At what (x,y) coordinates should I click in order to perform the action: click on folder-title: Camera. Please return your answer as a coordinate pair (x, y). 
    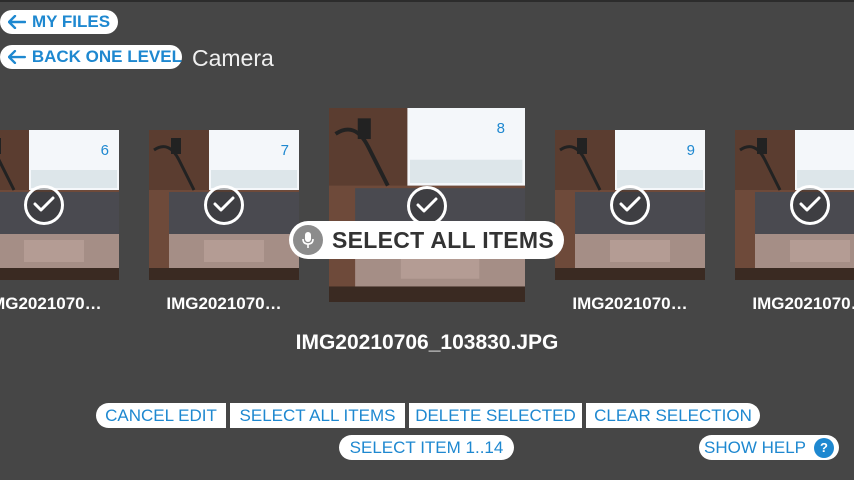
    Looking at the image, I should click on (233, 58).